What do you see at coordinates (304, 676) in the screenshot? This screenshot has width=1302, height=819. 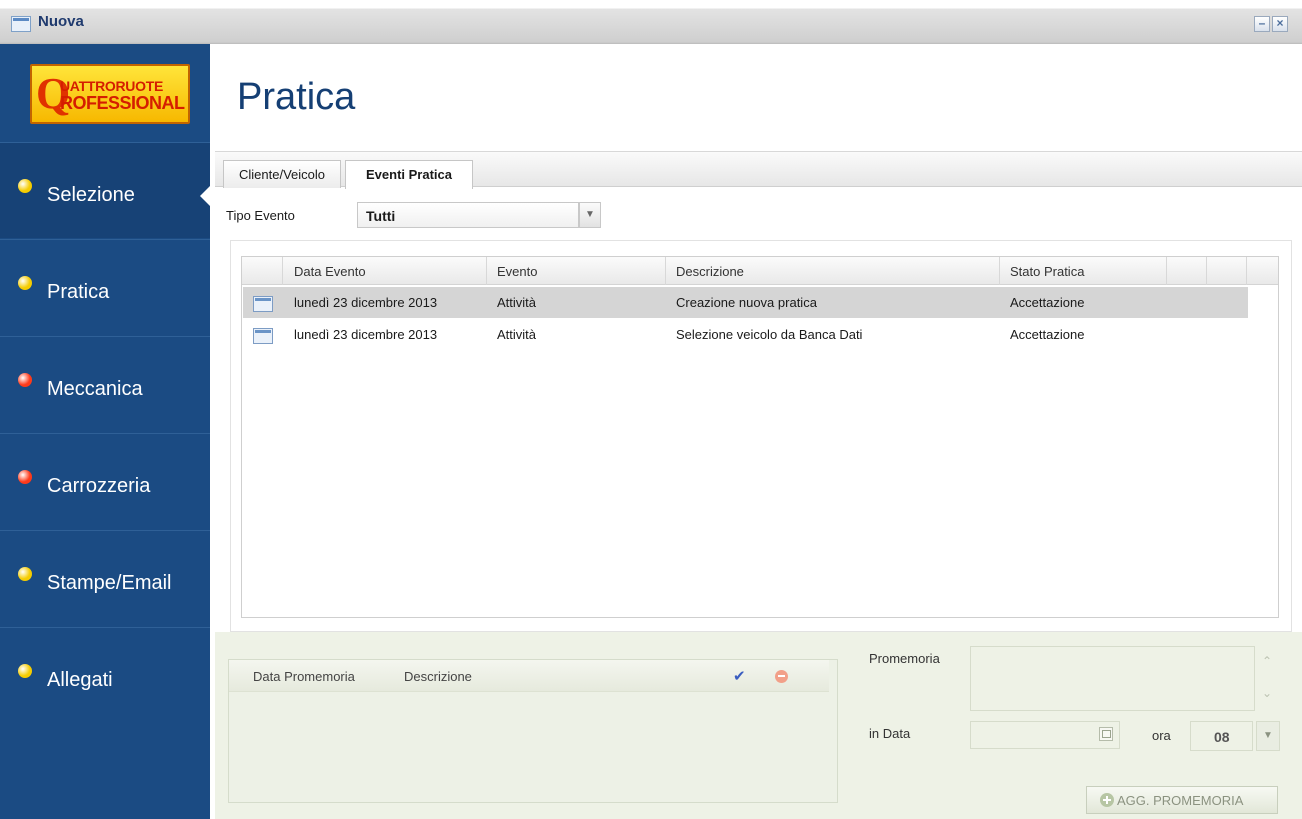 I see `column-header-data-promemoria: Data Promemoria` at bounding box center [304, 676].